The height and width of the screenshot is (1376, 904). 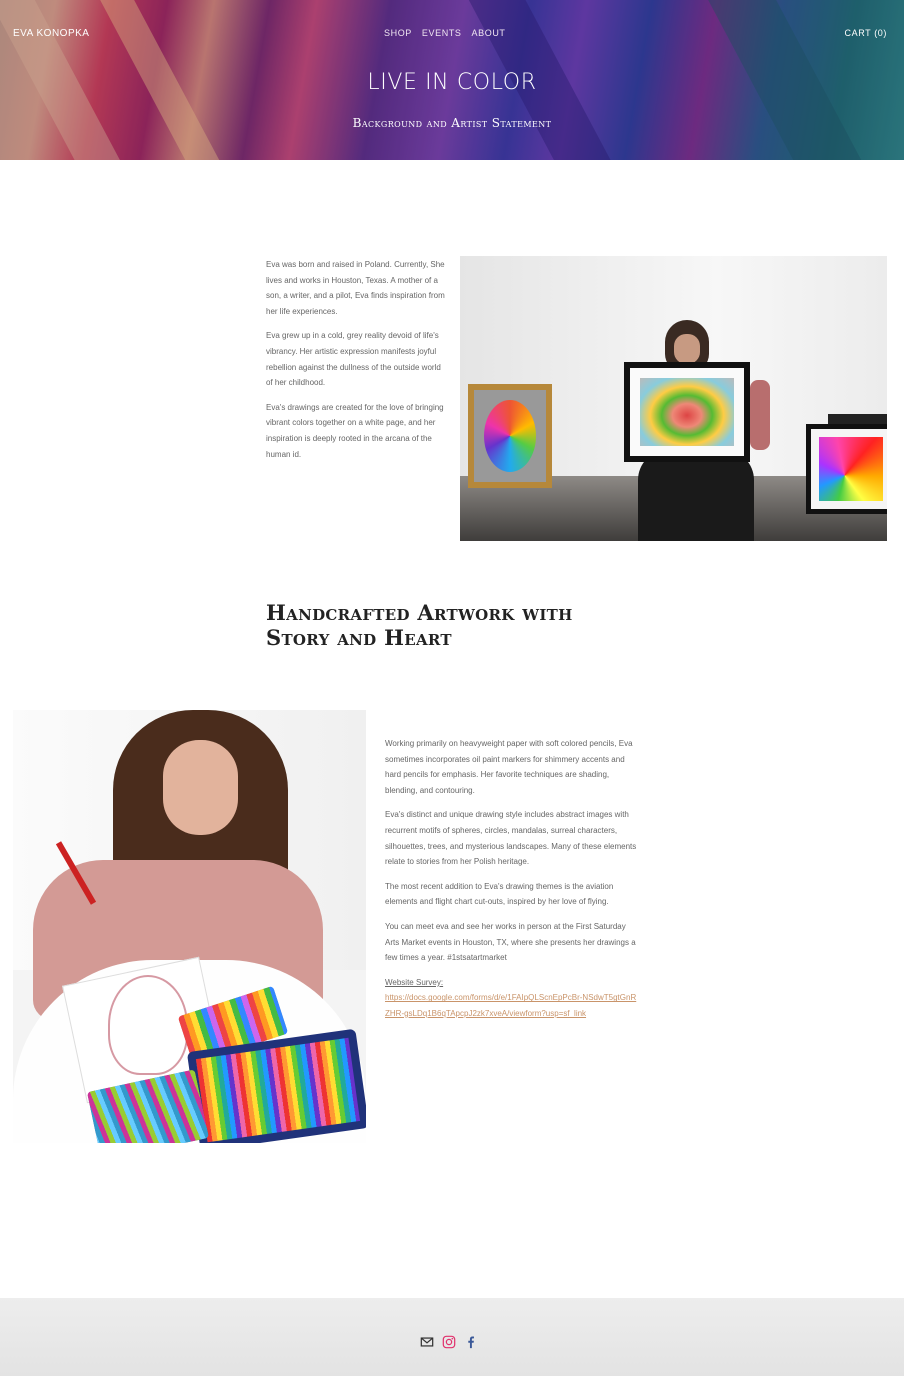 What do you see at coordinates (452, 123) in the screenshot?
I see `page-subtitle: Background and Artist Statement` at bounding box center [452, 123].